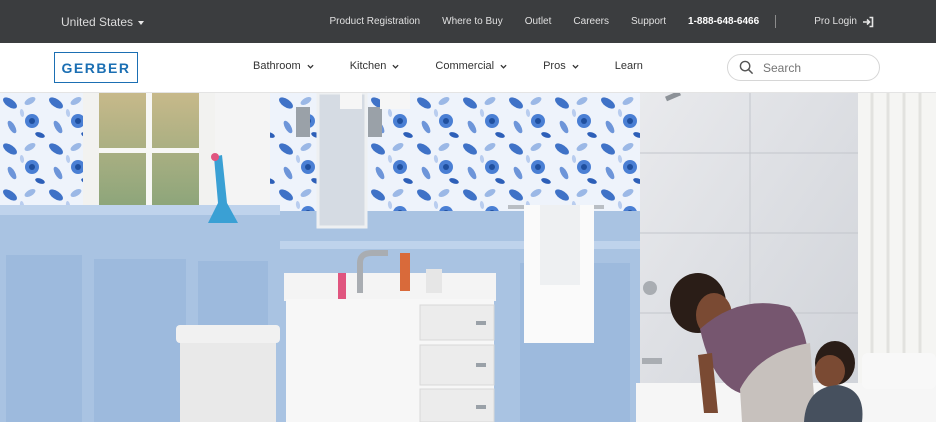 The image size is (936, 422). I want to click on nav-bathroom: Bathroom, so click(283, 66).